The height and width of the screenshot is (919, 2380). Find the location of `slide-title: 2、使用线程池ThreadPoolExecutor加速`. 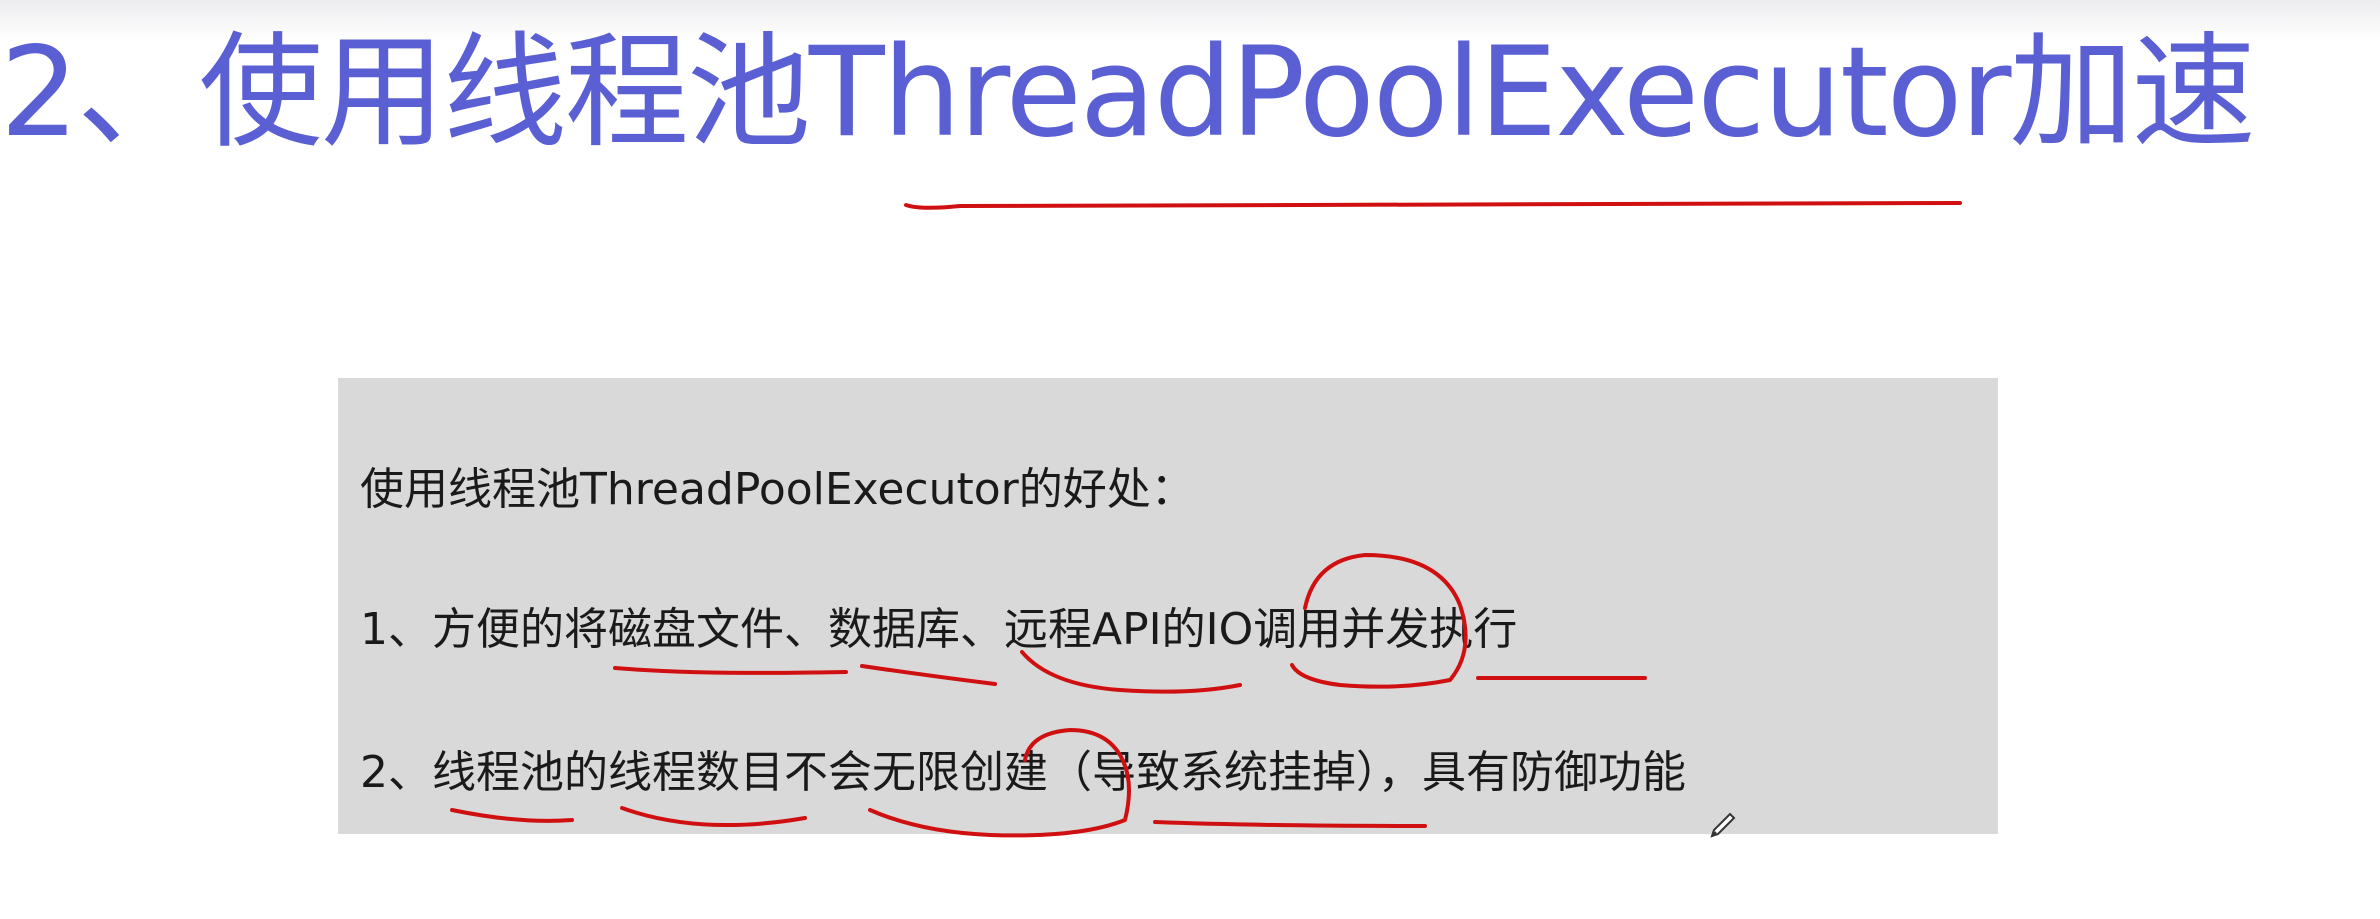

slide-title: 2、使用线程池ThreadPoolExecutor加速 is located at coordinates (1127, 93).